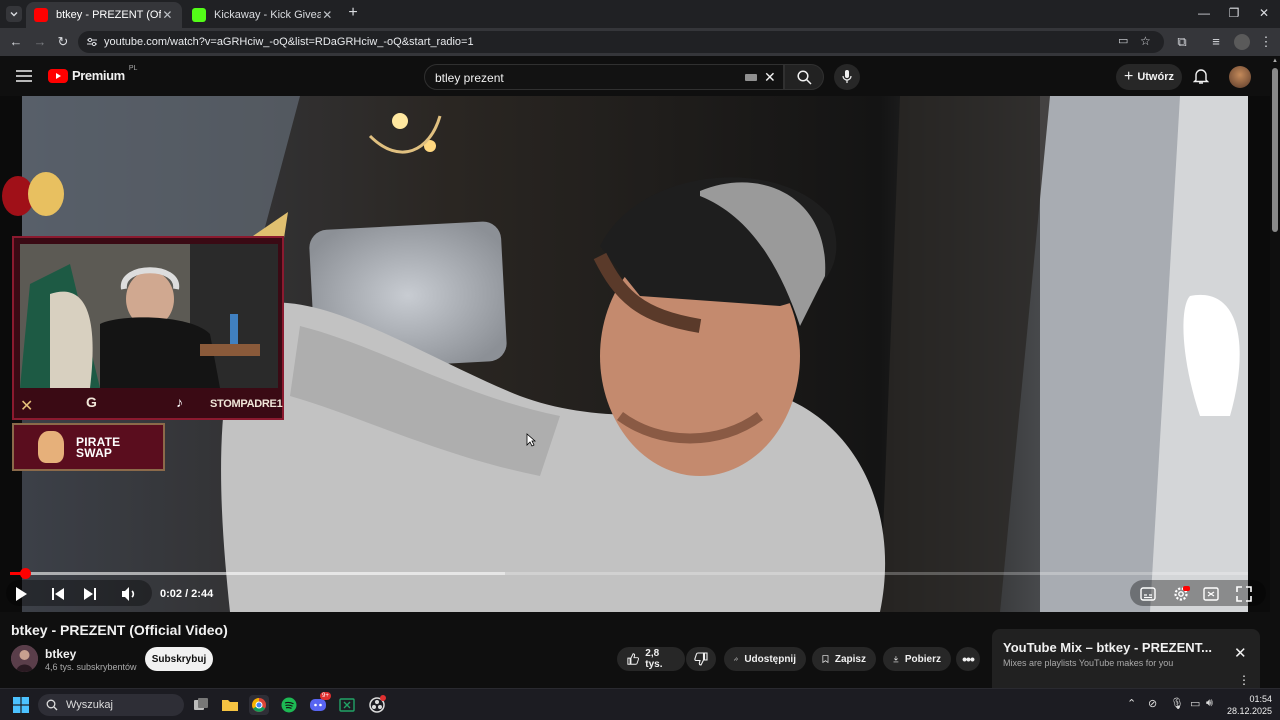 The image size is (1280, 720). What do you see at coordinates (604, 77) in the screenshot?
I see `search-input: btley prezent ✕` at bounding box center [604, 77].